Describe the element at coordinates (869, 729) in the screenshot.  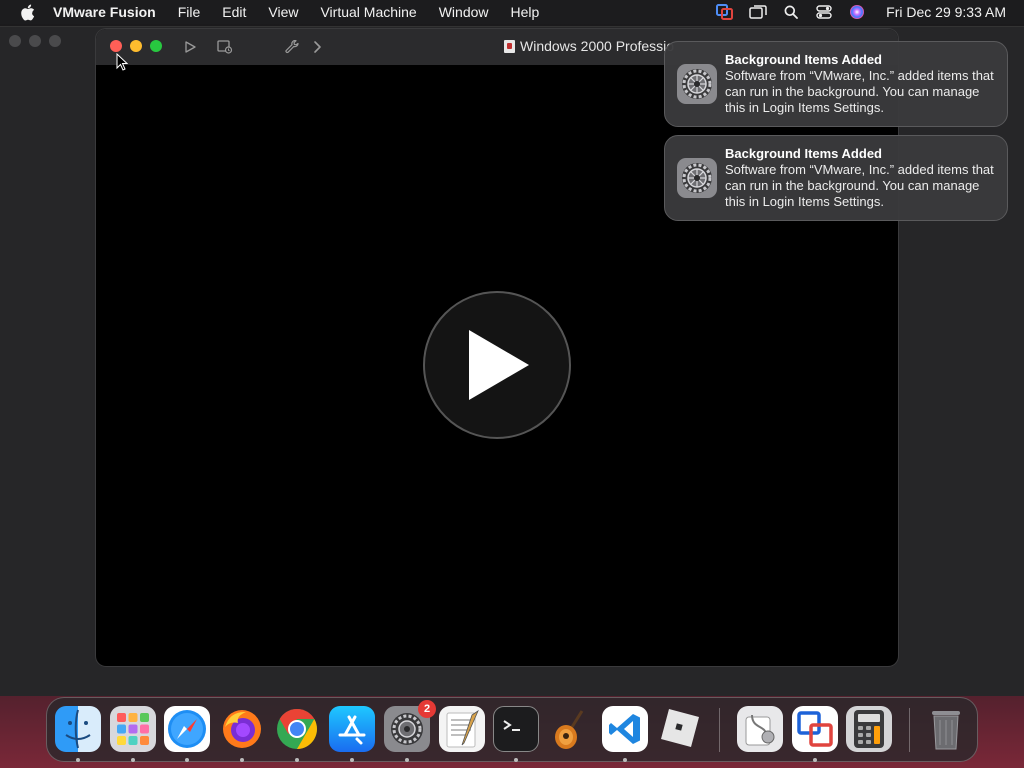
I see `calculator-icon` at that location.